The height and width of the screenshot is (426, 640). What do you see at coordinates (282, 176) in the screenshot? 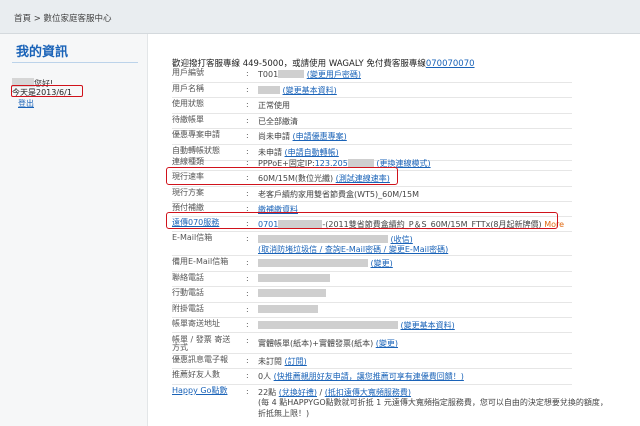
I see `speed-highlight-box` at bounding box center [282, 176].